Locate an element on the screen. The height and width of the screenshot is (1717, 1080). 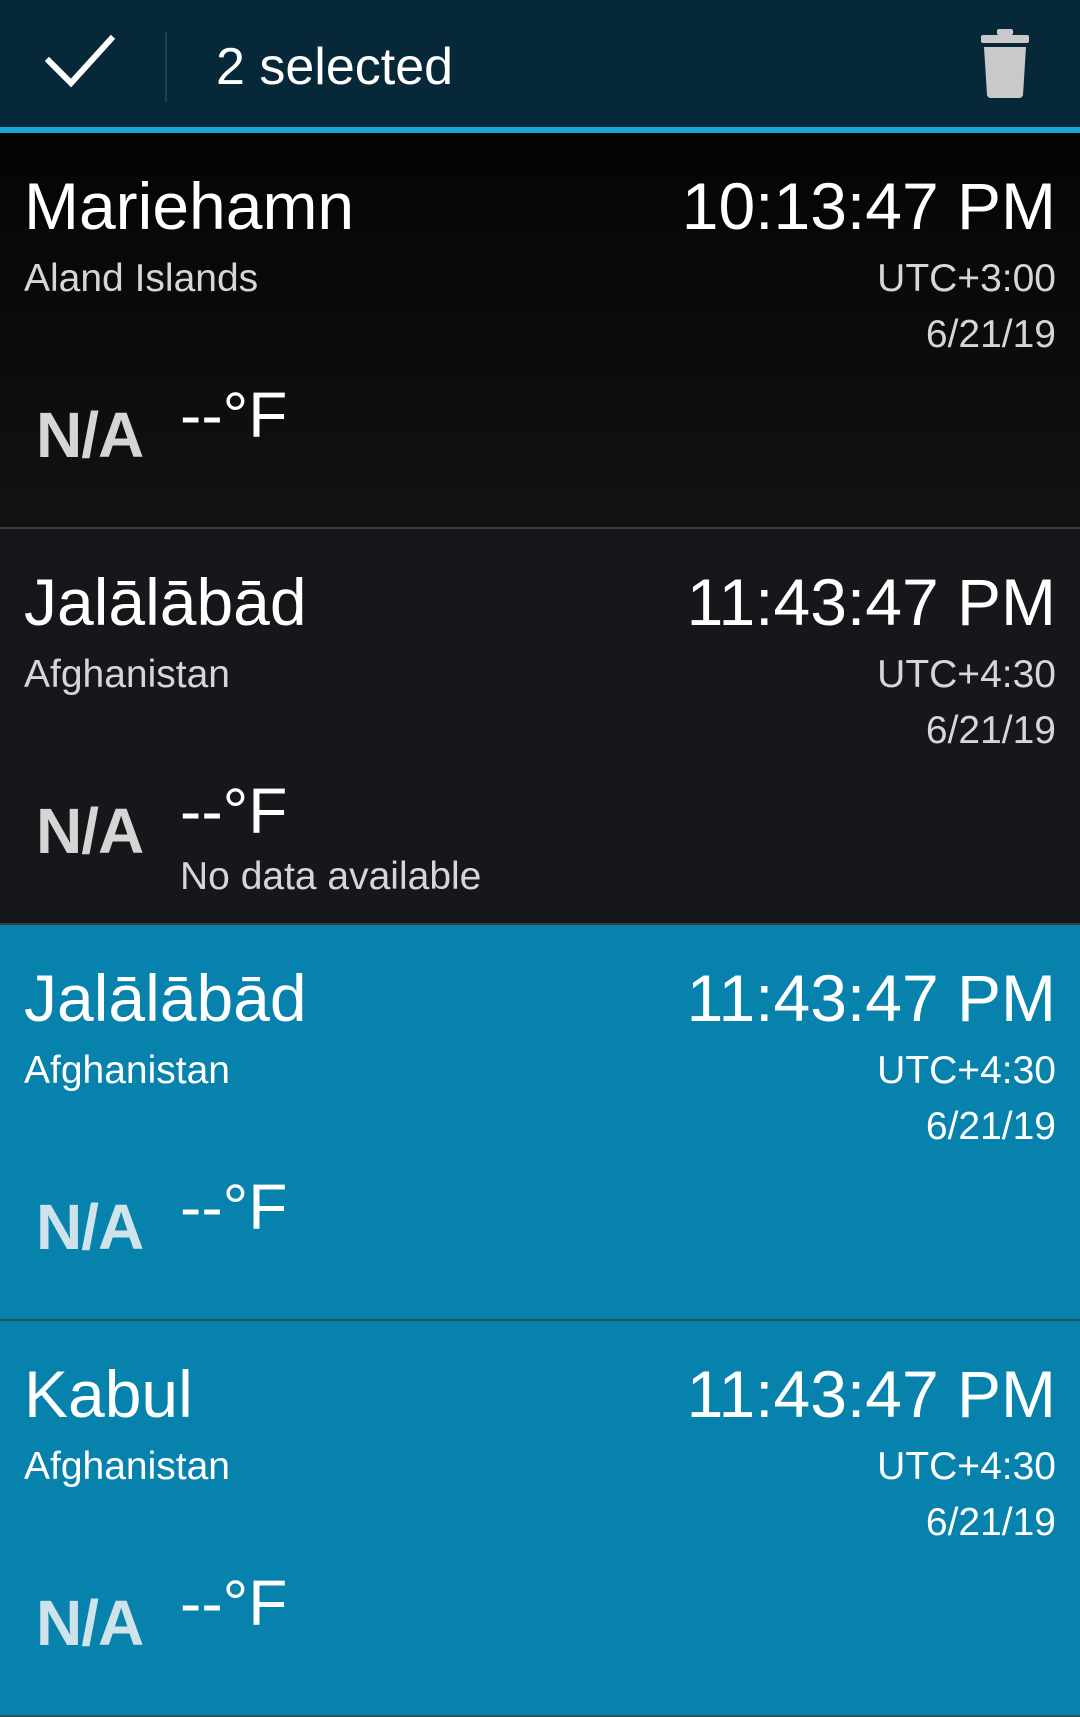
city-name: Mariehamn is located at coordinates (189, 206).